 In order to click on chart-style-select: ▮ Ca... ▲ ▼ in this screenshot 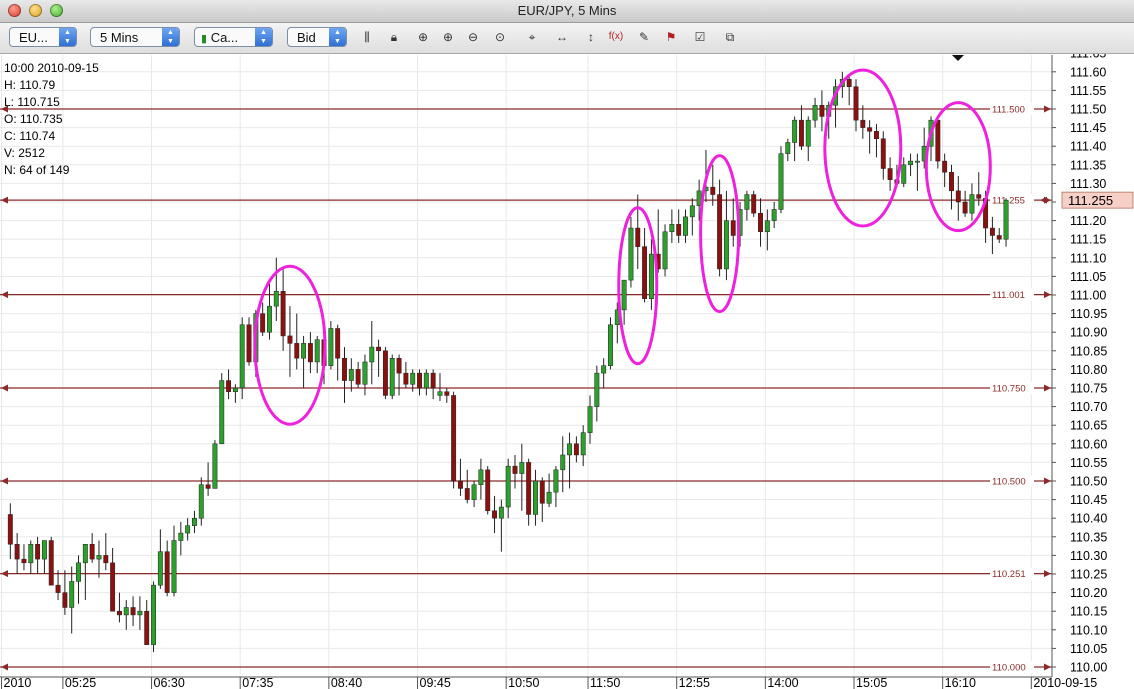, I will do `click(233, 37)`.